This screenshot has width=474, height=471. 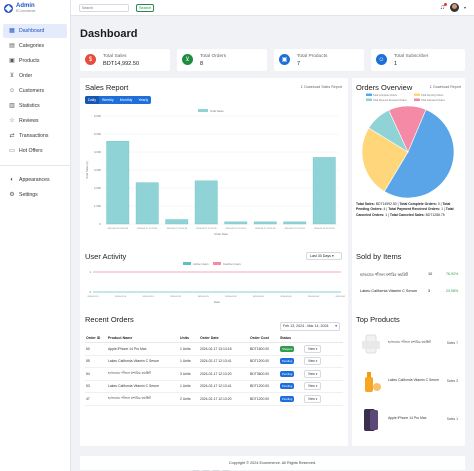 I want to click on x-tick-label: 2024-03-11, so click(x=340, y=297).